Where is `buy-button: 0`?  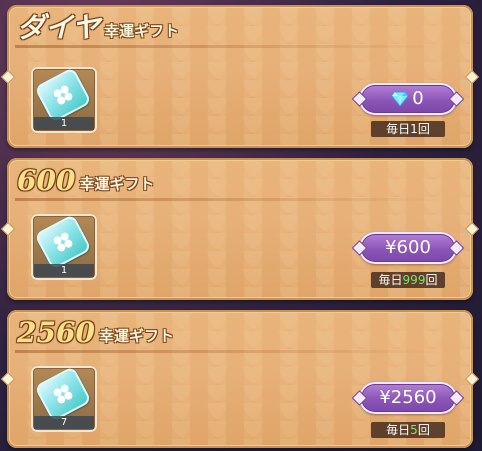 buy-button: 0 is located at coordinates (408, 99).